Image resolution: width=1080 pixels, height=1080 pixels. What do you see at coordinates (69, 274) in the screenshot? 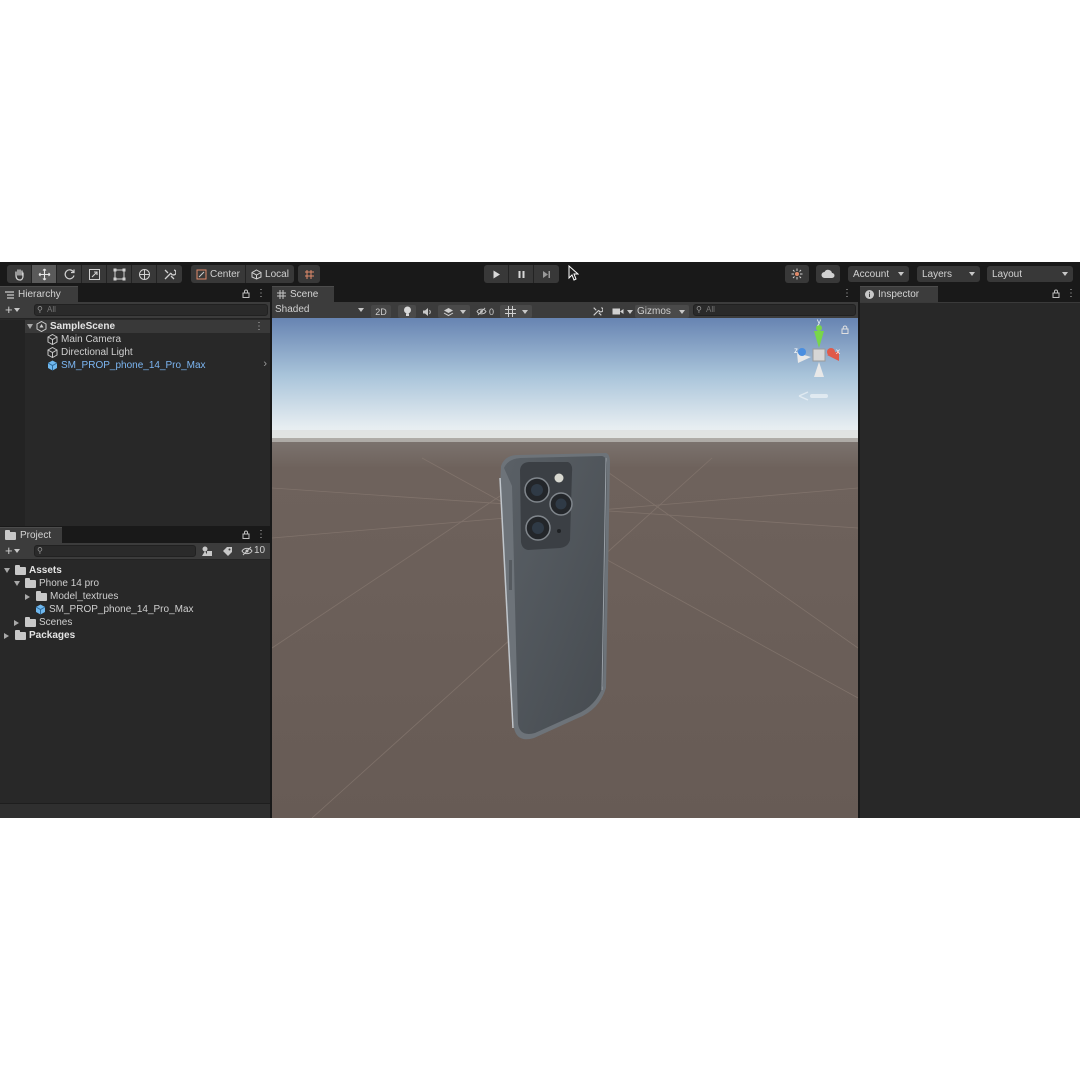
I see `rotate-tool-button` at bounding box center [69, 274].